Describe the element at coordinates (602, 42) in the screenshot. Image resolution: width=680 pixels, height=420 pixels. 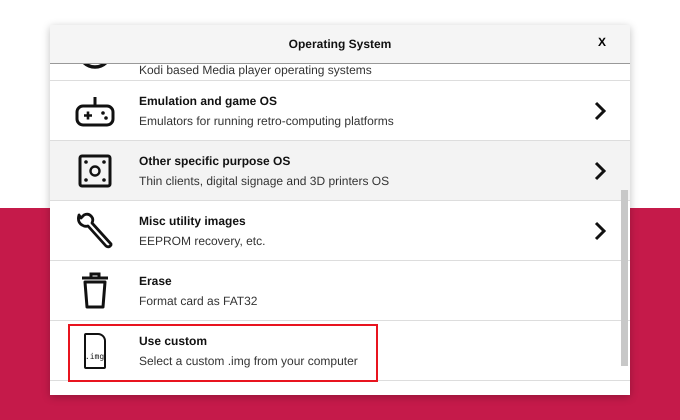
I see `close-button: X` at that location.